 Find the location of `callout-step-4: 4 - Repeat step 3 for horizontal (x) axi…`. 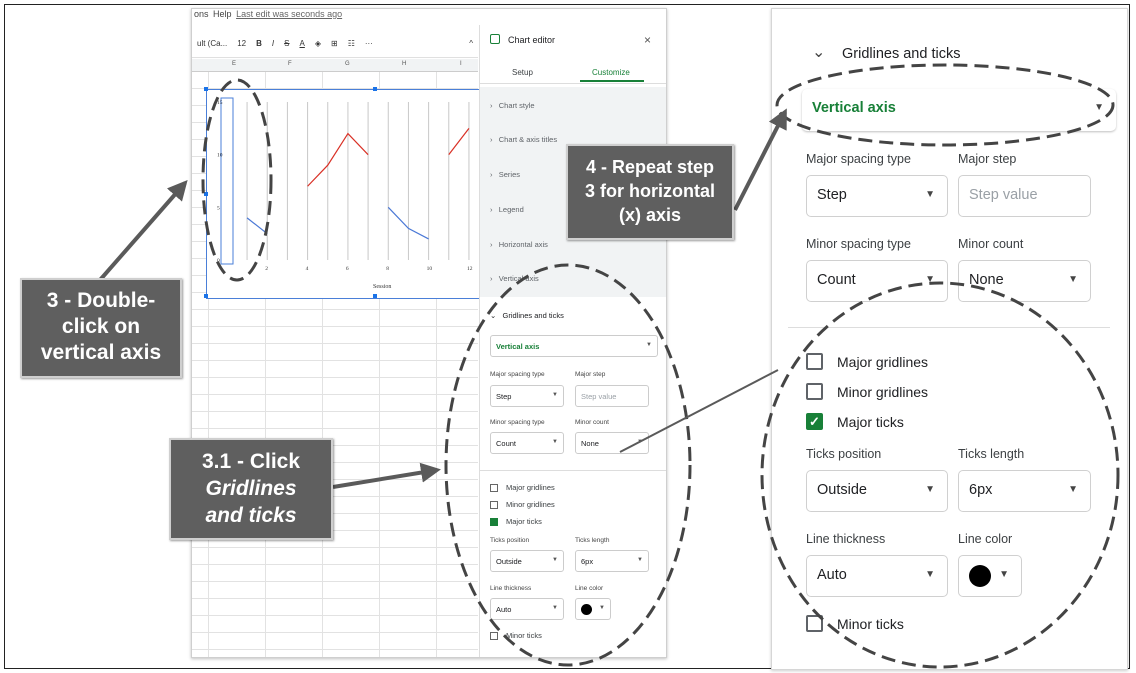

callout-step-4: 4 - Repeat step 3 for horizontal (x) axi… is located at coordinates (650, 192).